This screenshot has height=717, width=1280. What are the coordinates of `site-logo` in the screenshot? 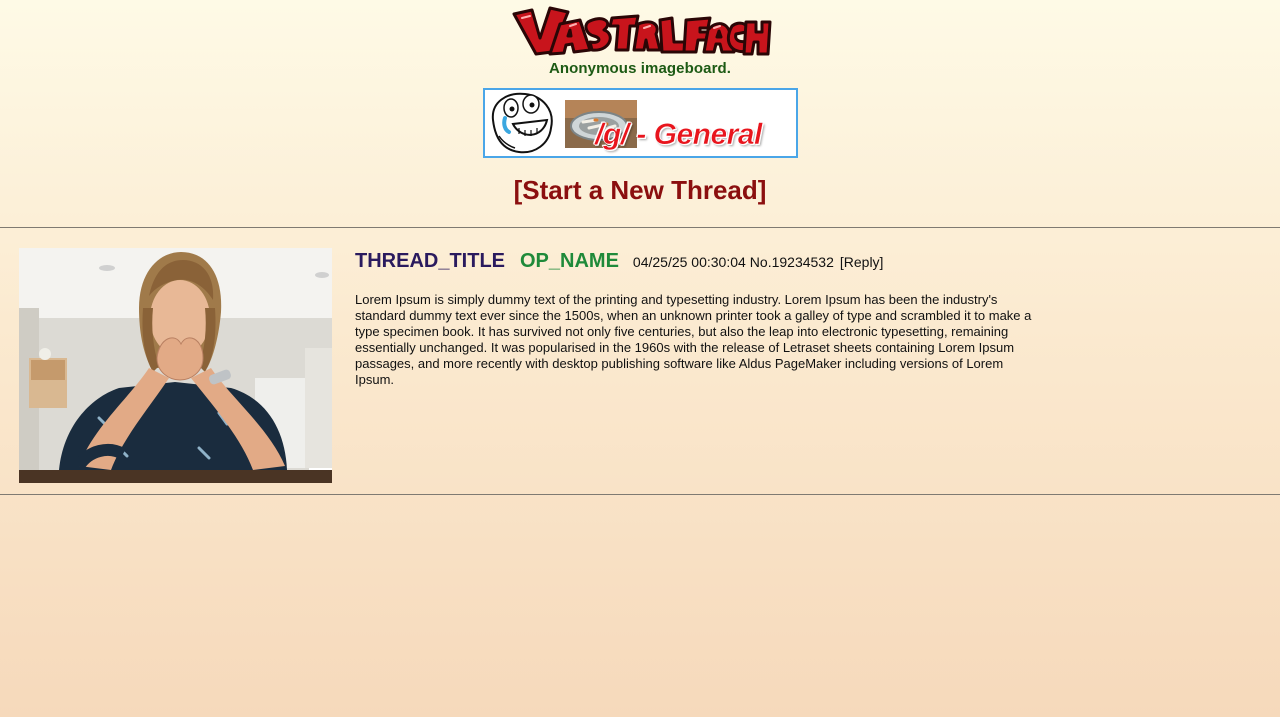 It's located at (641, 31).